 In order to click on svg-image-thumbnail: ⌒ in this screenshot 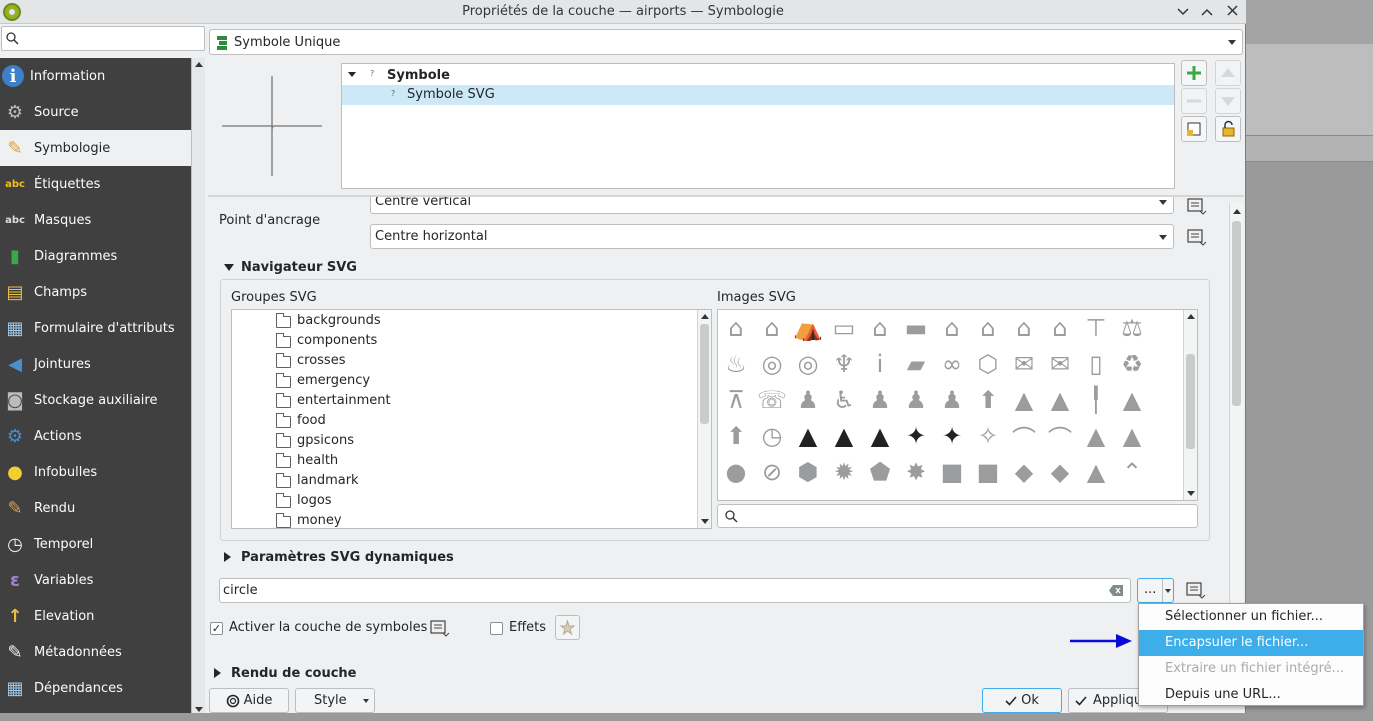, I will do `click(1060, 436)`.